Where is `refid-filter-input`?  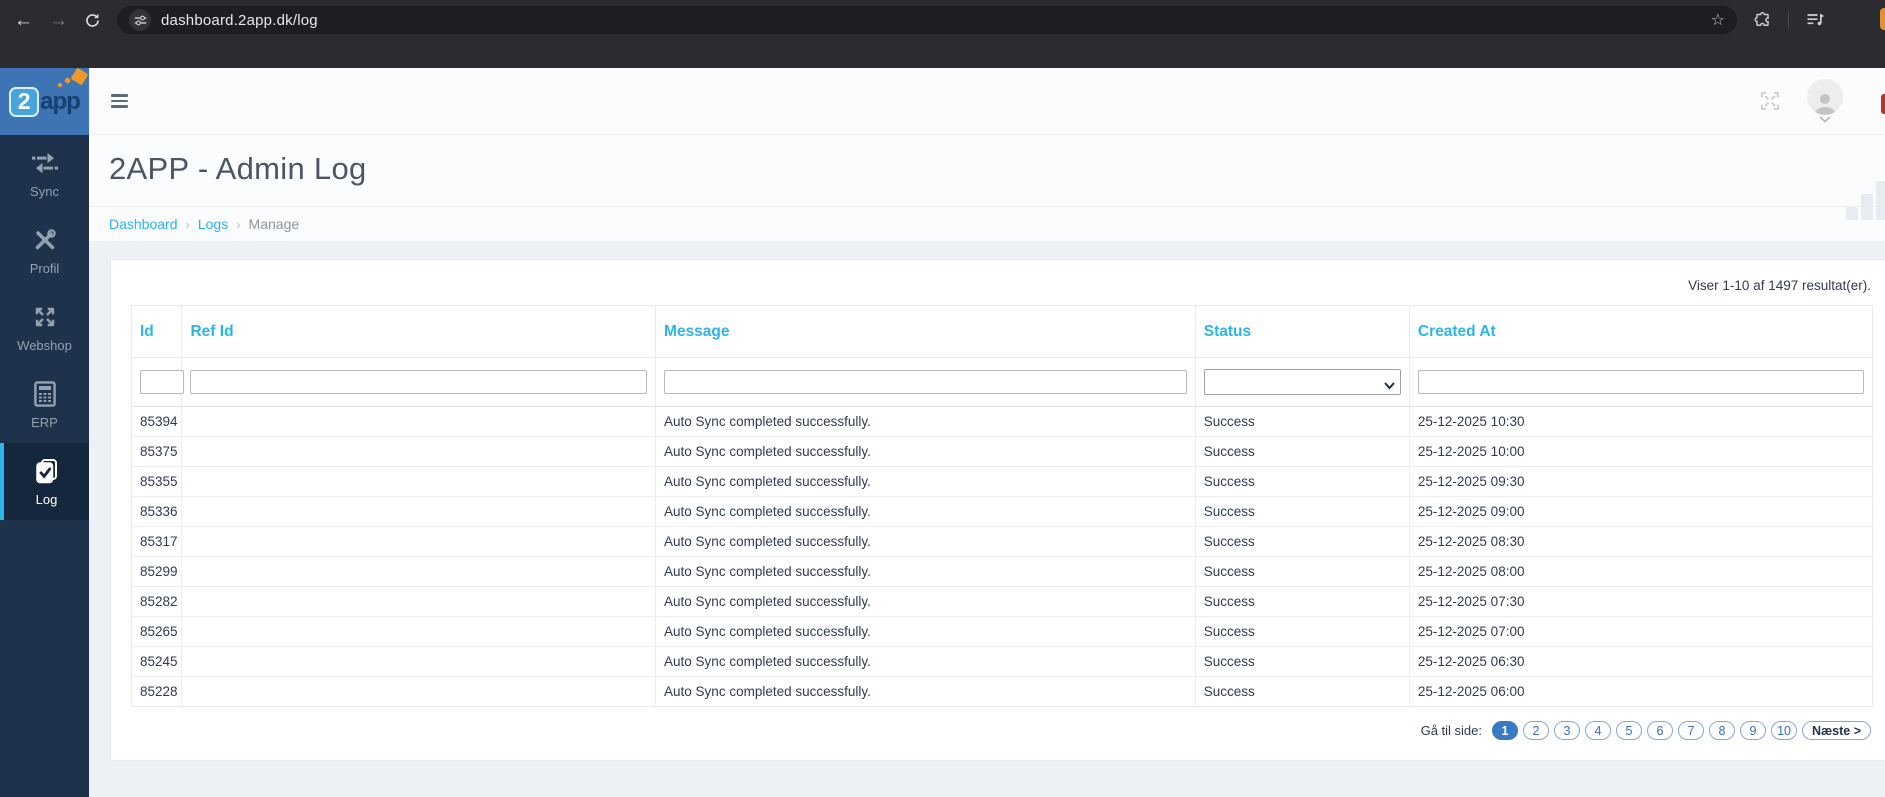
refid-filter-input is located at coordinates (419, 382).